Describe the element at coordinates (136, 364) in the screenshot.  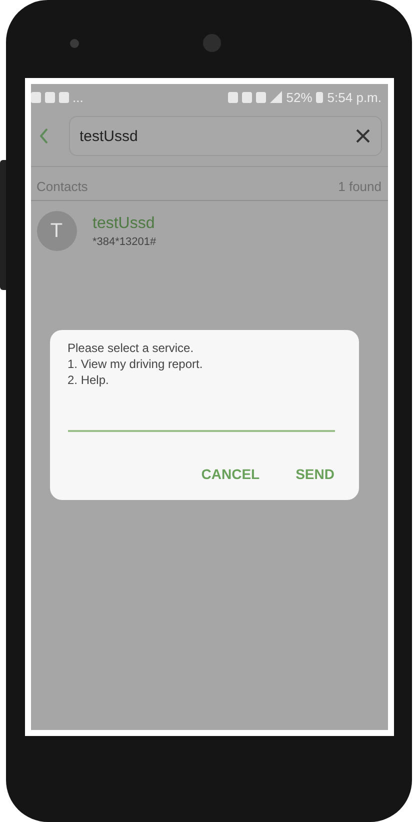
I see `dialog-message: Please select a service. 1. View my driving report. 2. Help.` at that location.